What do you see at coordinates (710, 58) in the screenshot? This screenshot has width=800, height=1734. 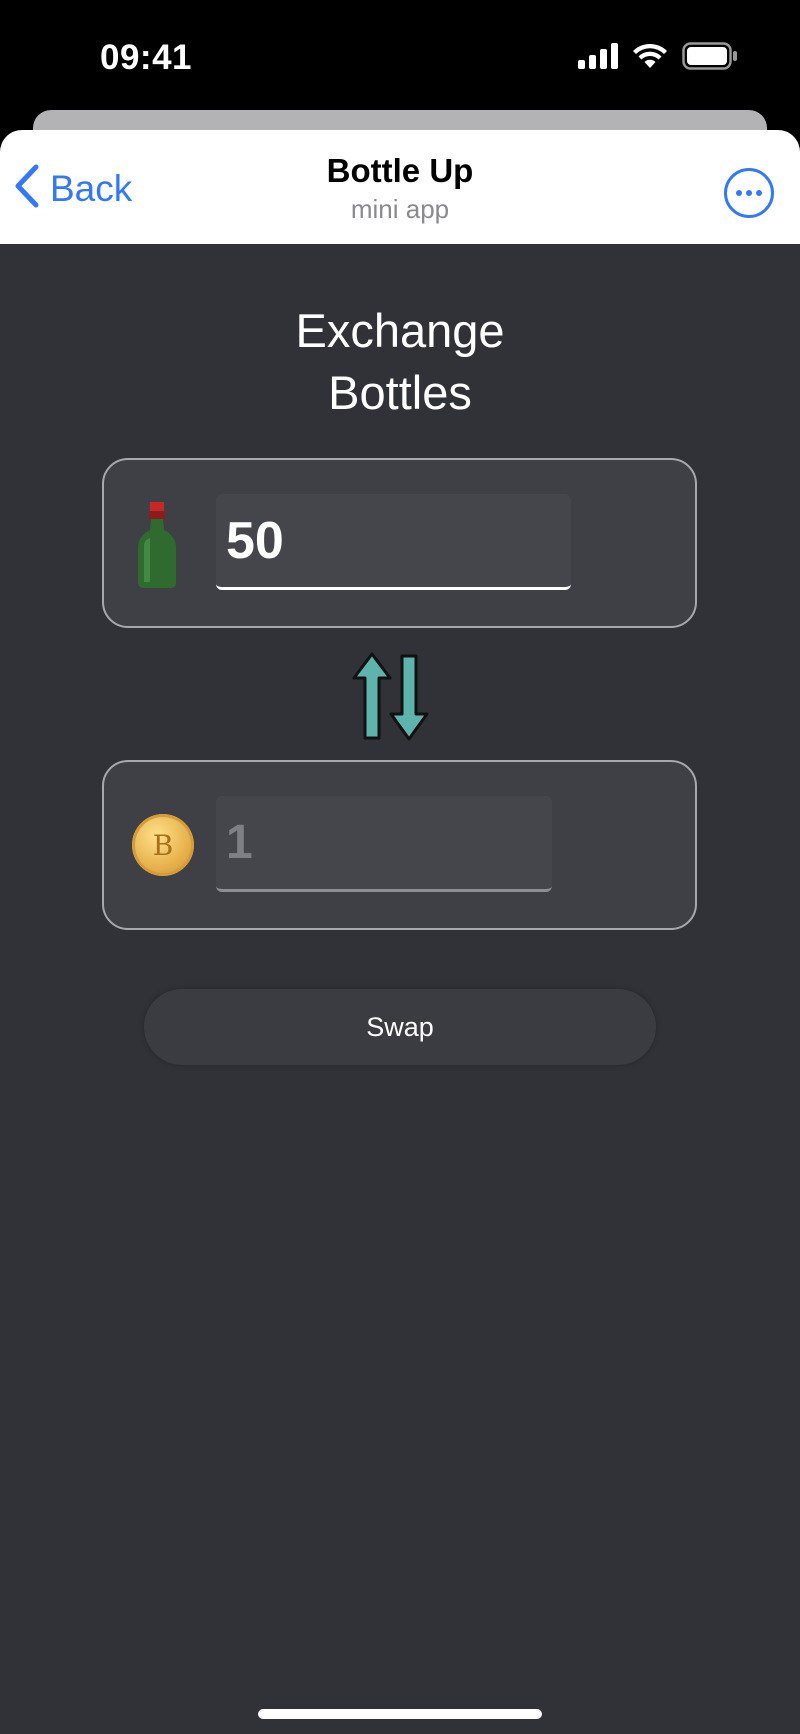 I see `battery-icon` at bounding box center [710, 58].